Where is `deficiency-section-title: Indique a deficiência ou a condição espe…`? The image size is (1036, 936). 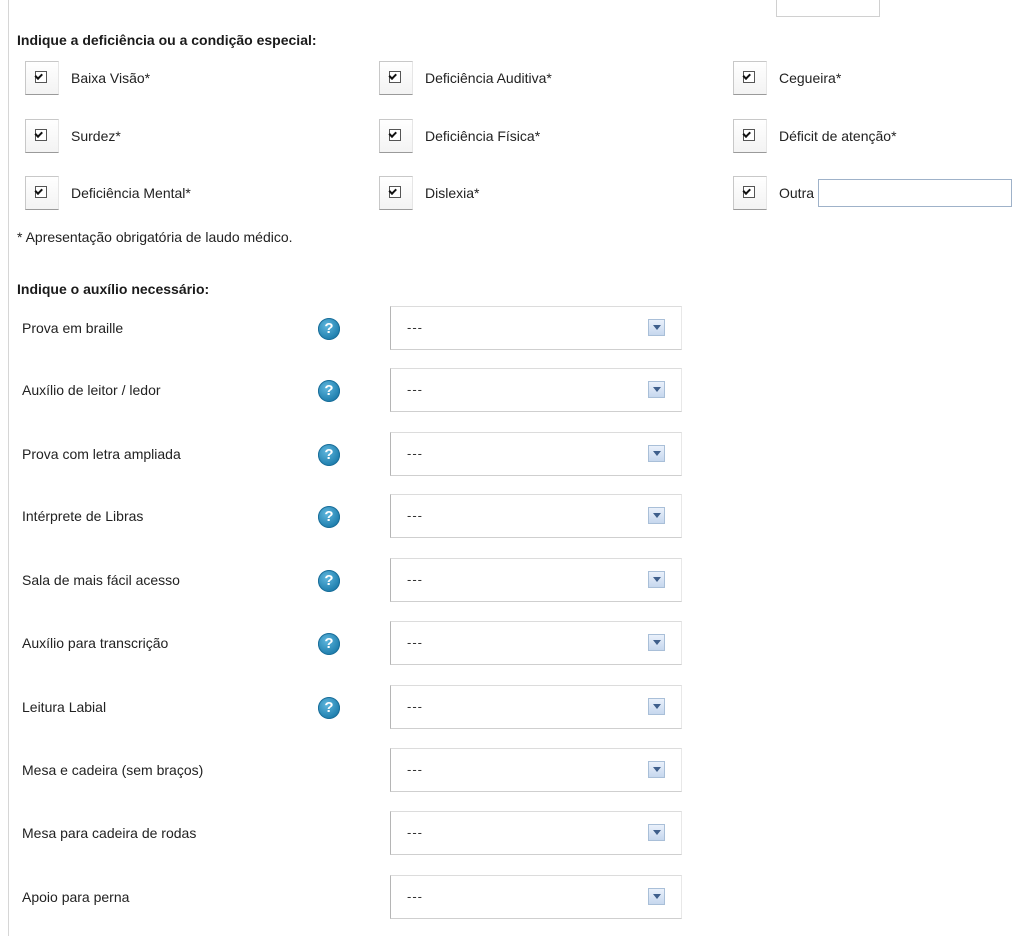
deficiency-section-title: Indique a deficiência ou a condição espe… is located at coordinates (167, 40).